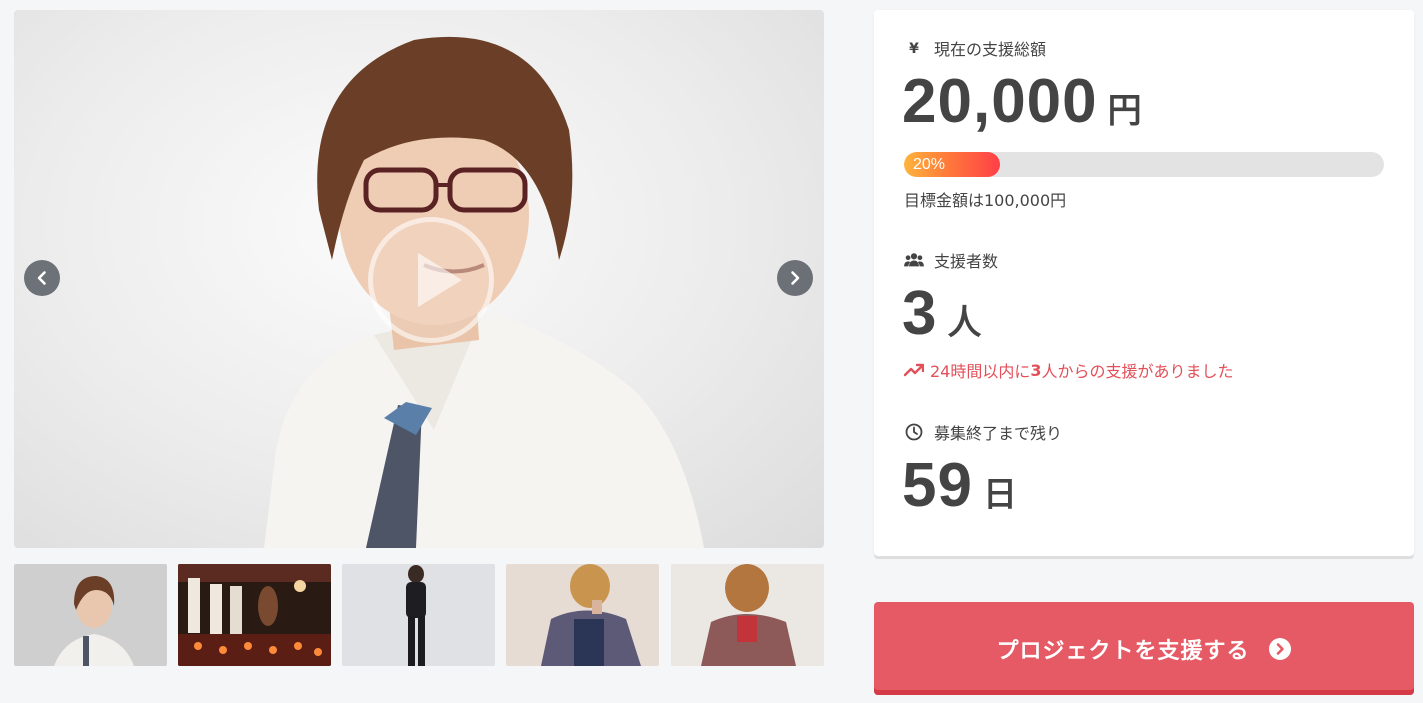 The height and width of the screenshot is (703, 1423). I want to click on yen-icon: ¥, so click(914, 48).